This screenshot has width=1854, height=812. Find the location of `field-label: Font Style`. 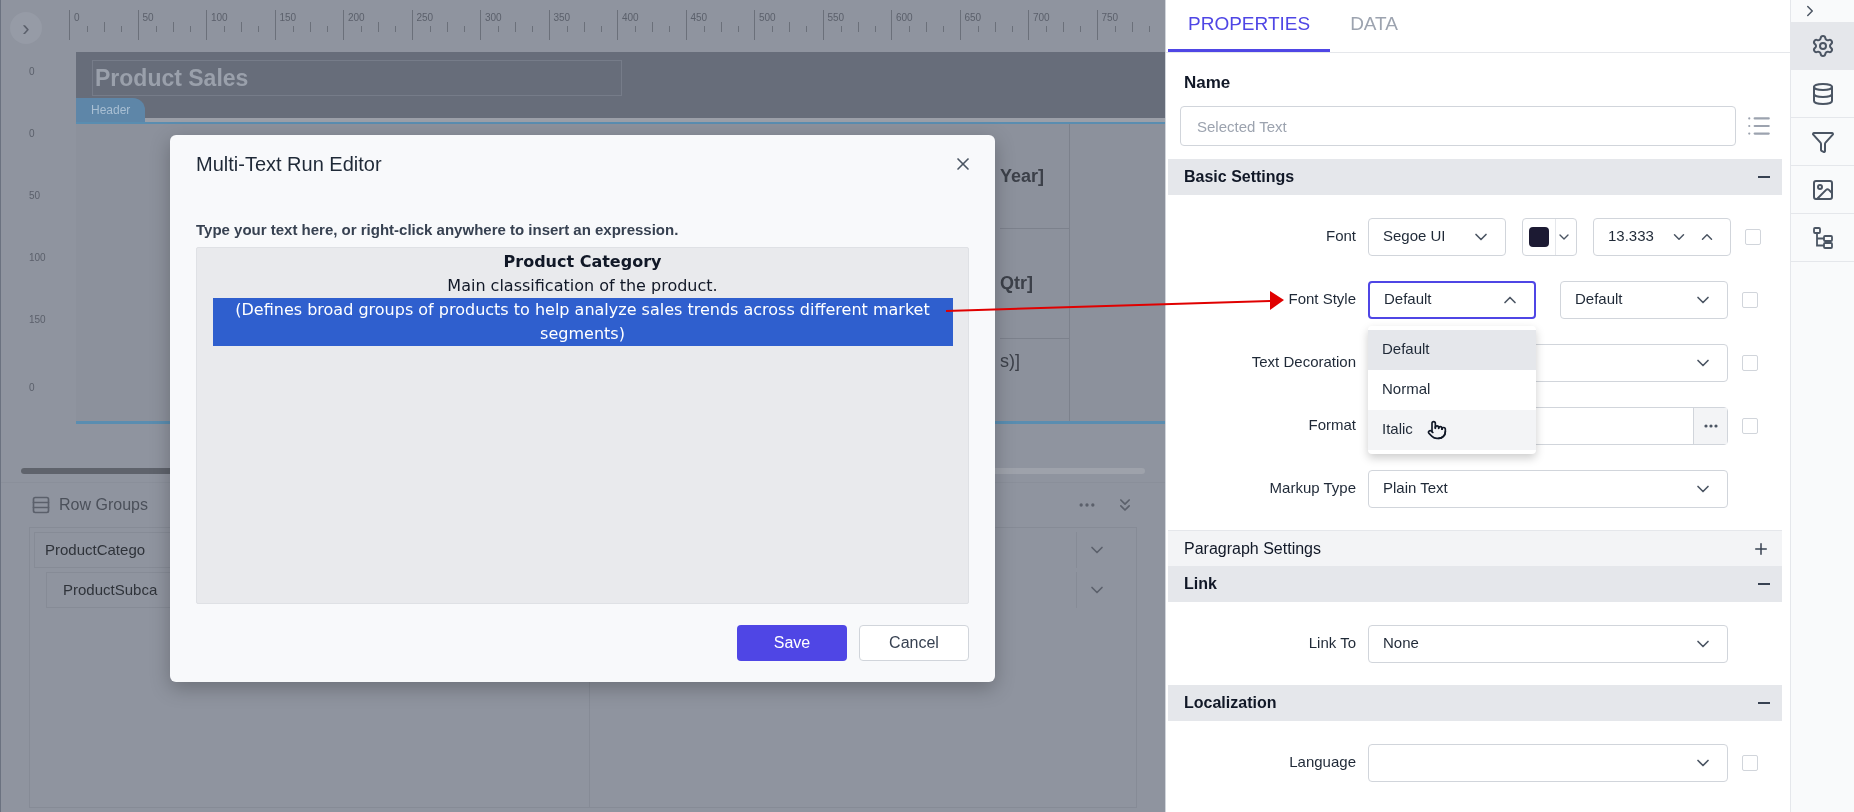

field-label: Font Style is located at coordinates (1322, 299).